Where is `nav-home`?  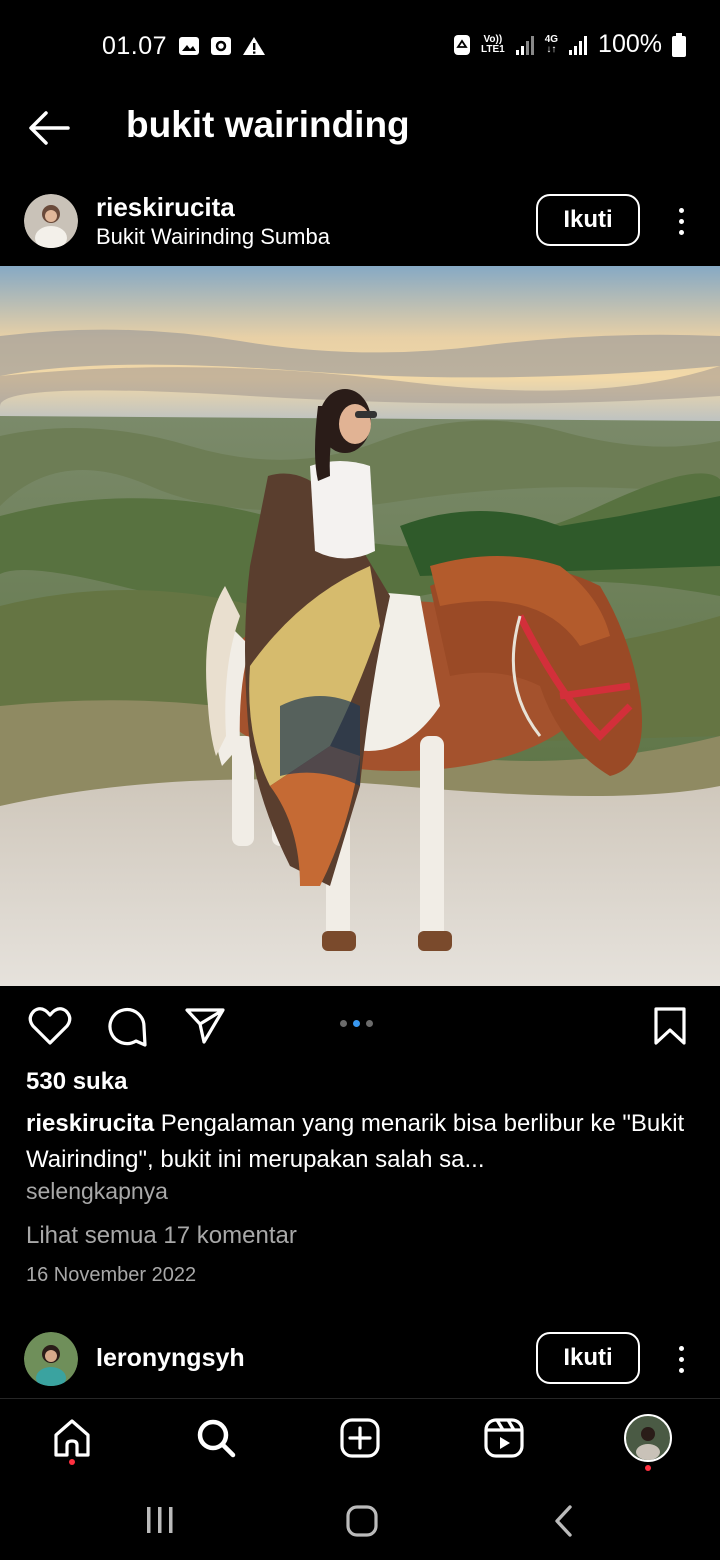
nav-home is located at coordinates (72, 1439).